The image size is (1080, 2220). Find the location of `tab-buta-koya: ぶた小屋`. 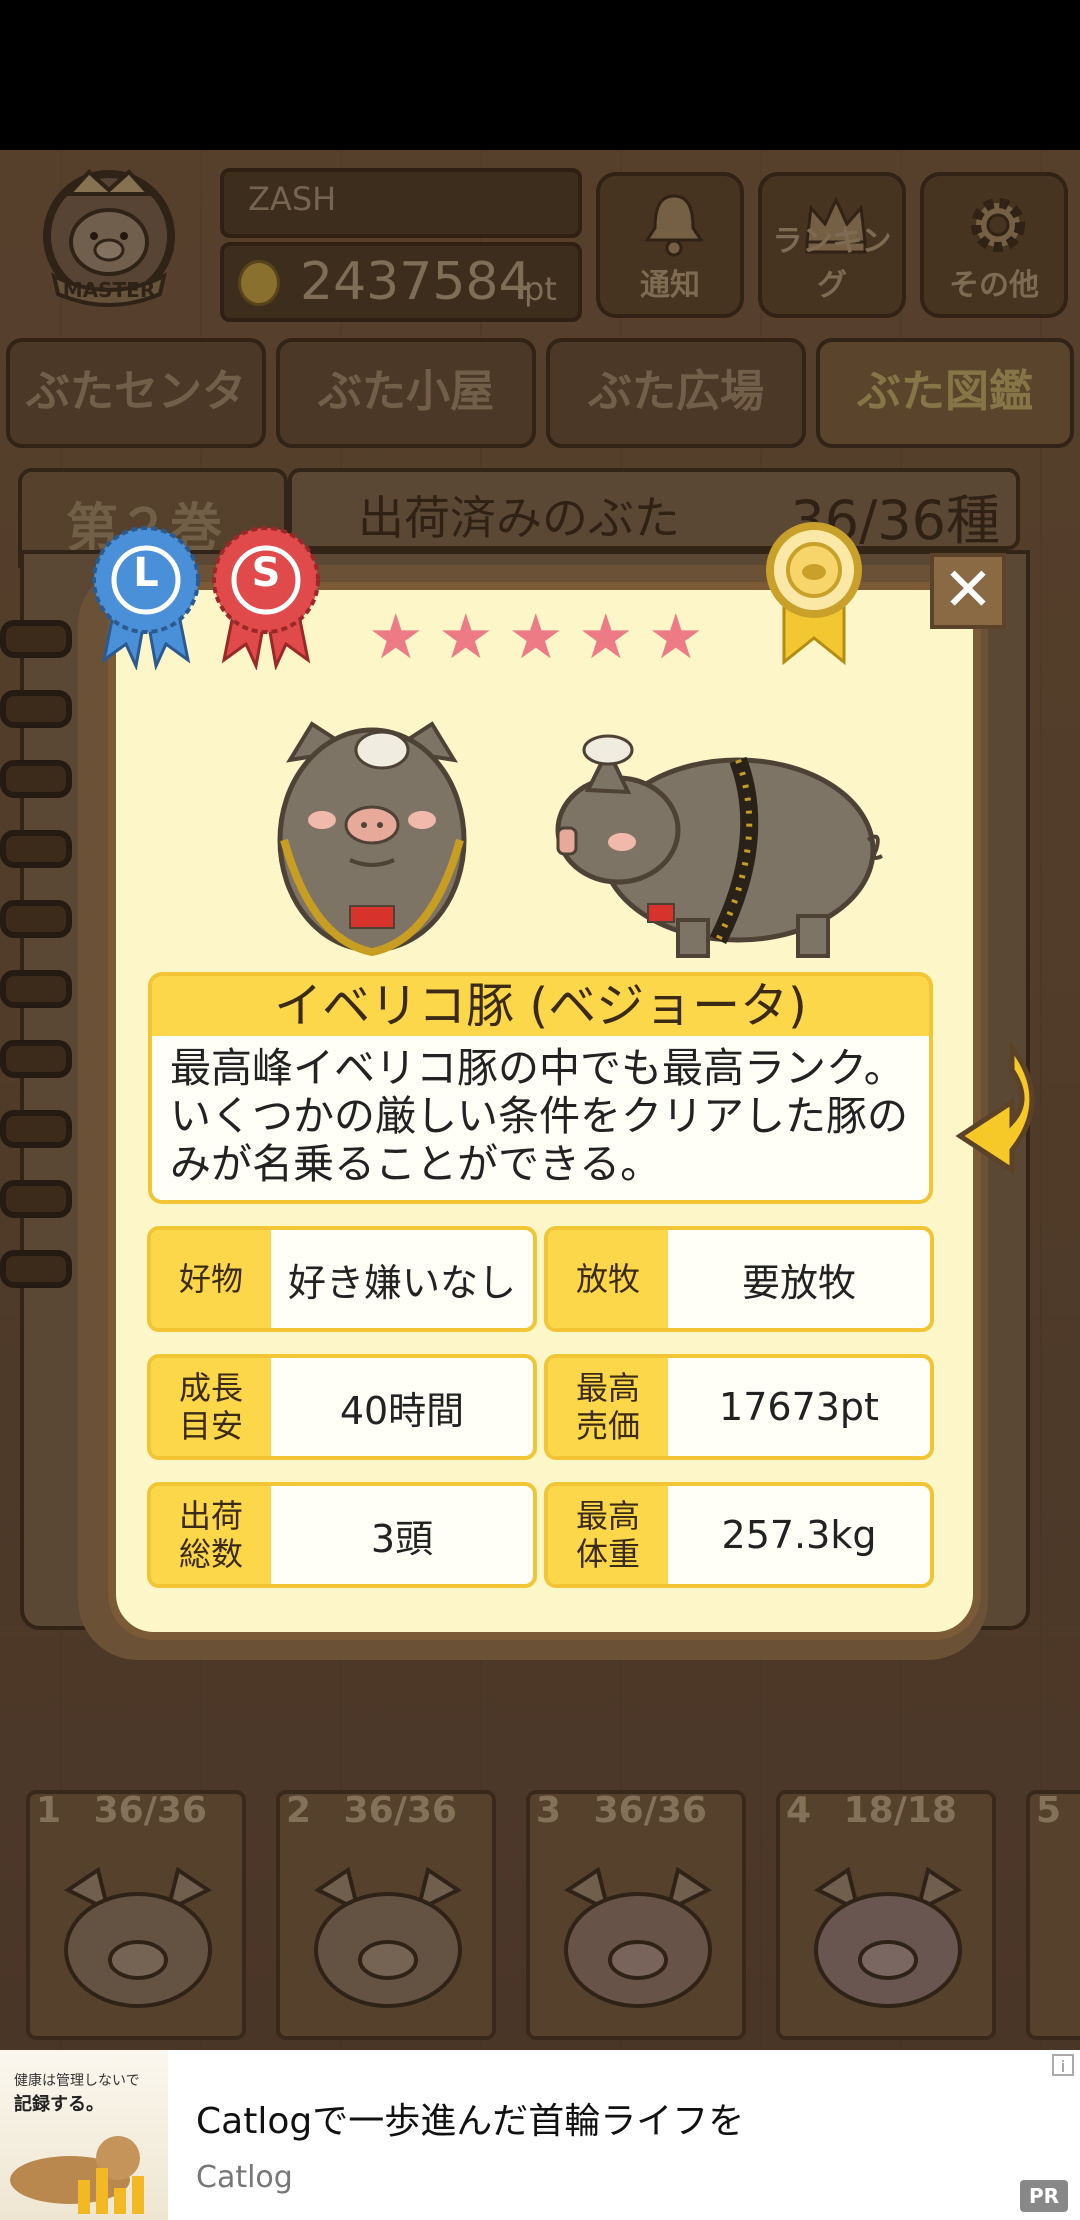

tab-buta-koya: ぶた小屋 is located at coordinates (406, 393).